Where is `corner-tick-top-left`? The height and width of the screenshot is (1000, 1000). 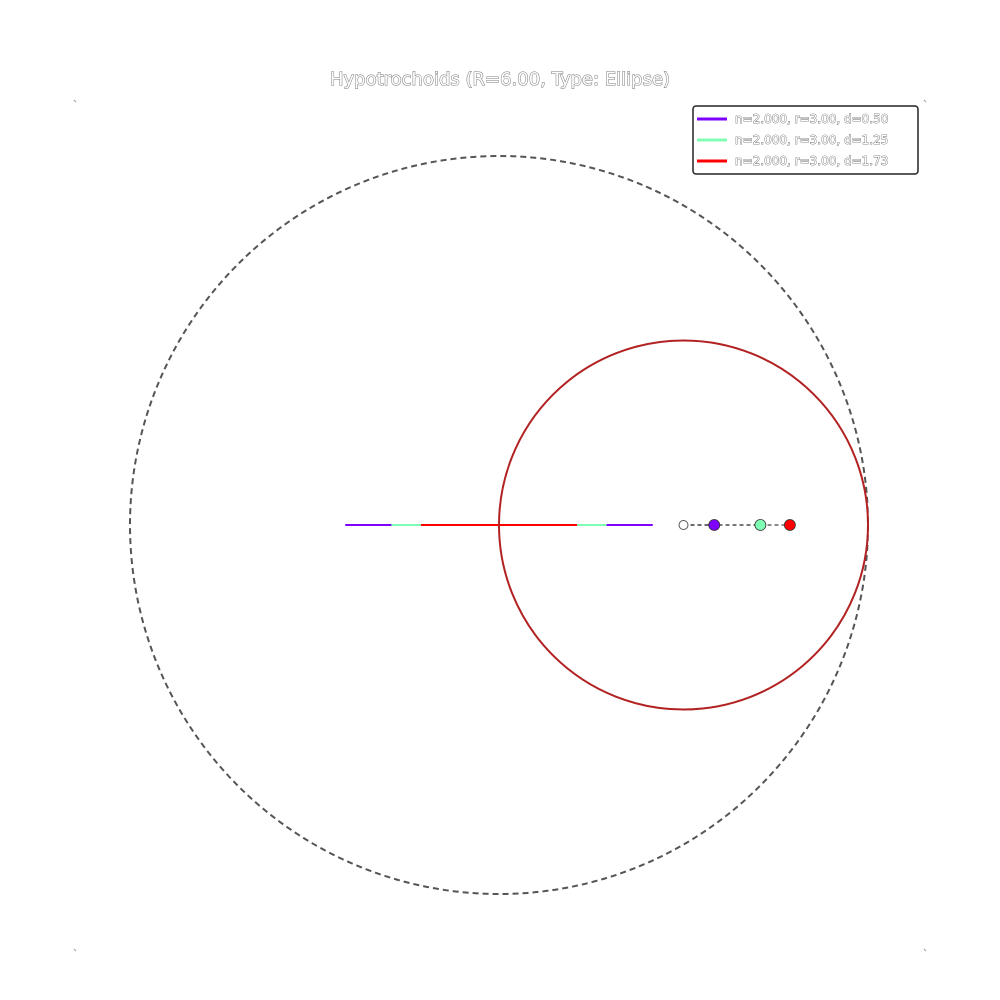 corner-tick-top-left is located at coordinates (75, 101).